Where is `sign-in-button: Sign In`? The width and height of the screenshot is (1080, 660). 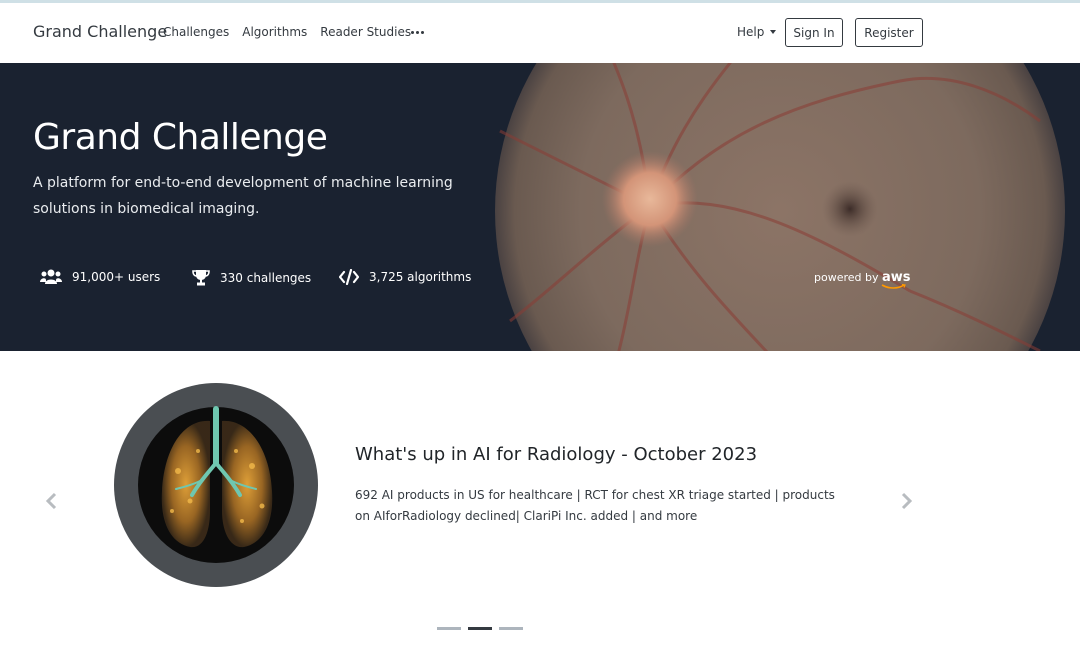
sign-in-button: Sign In is located at coordinates (814, 32).